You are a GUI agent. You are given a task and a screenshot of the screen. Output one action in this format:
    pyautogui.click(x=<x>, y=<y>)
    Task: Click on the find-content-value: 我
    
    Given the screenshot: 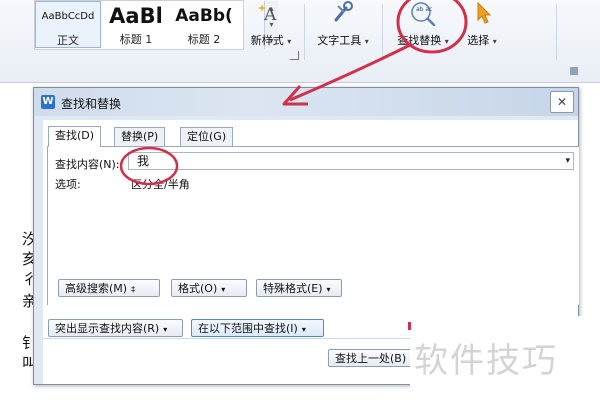 What is the action you would take?
    pyautogui.click(x=143, y=161)
    